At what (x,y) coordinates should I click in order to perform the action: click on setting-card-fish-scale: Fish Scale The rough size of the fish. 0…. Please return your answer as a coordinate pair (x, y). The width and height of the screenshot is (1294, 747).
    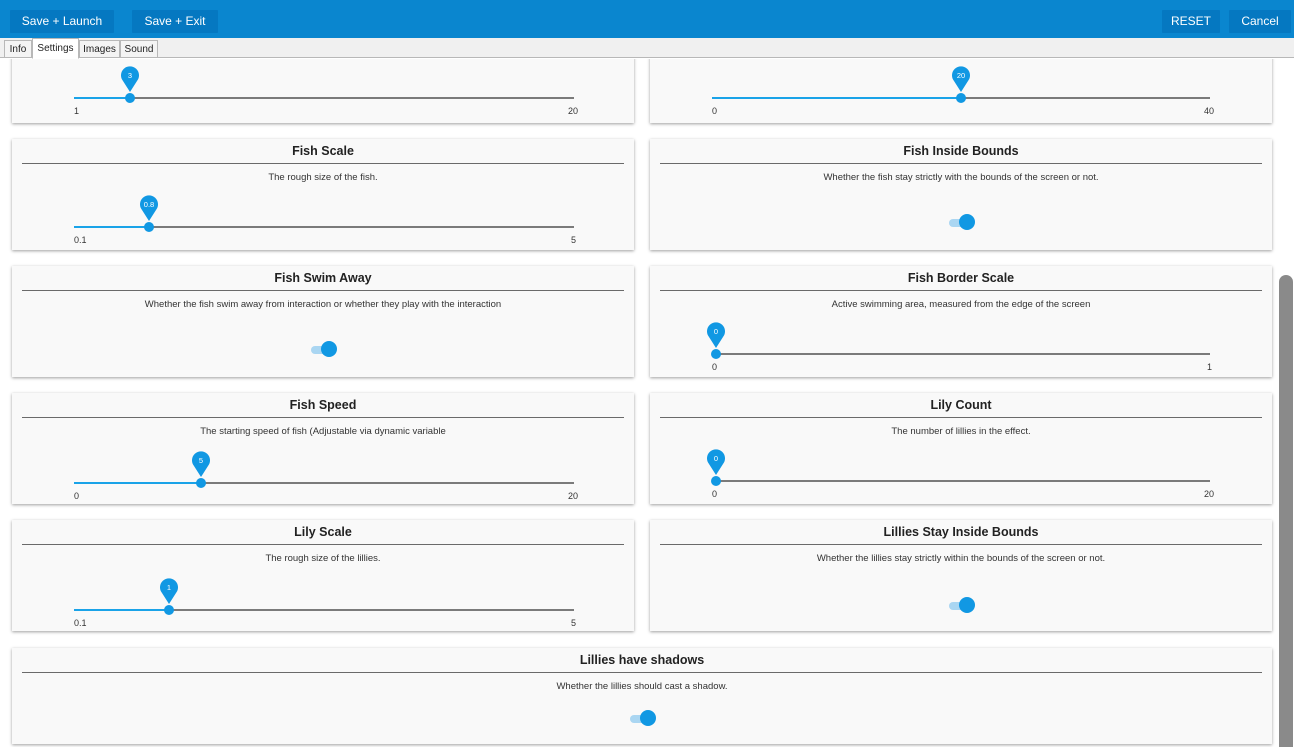
    Looking at the image, I should click on (323, 194).